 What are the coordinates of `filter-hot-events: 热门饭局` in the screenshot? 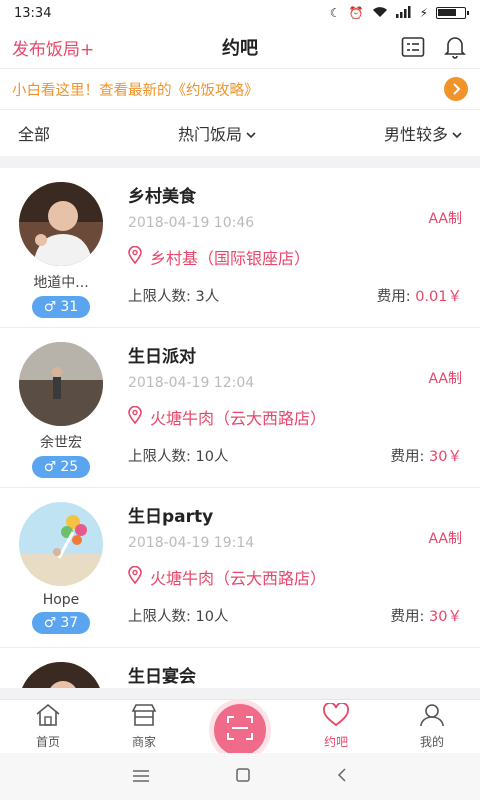 It's located at (217, 133).